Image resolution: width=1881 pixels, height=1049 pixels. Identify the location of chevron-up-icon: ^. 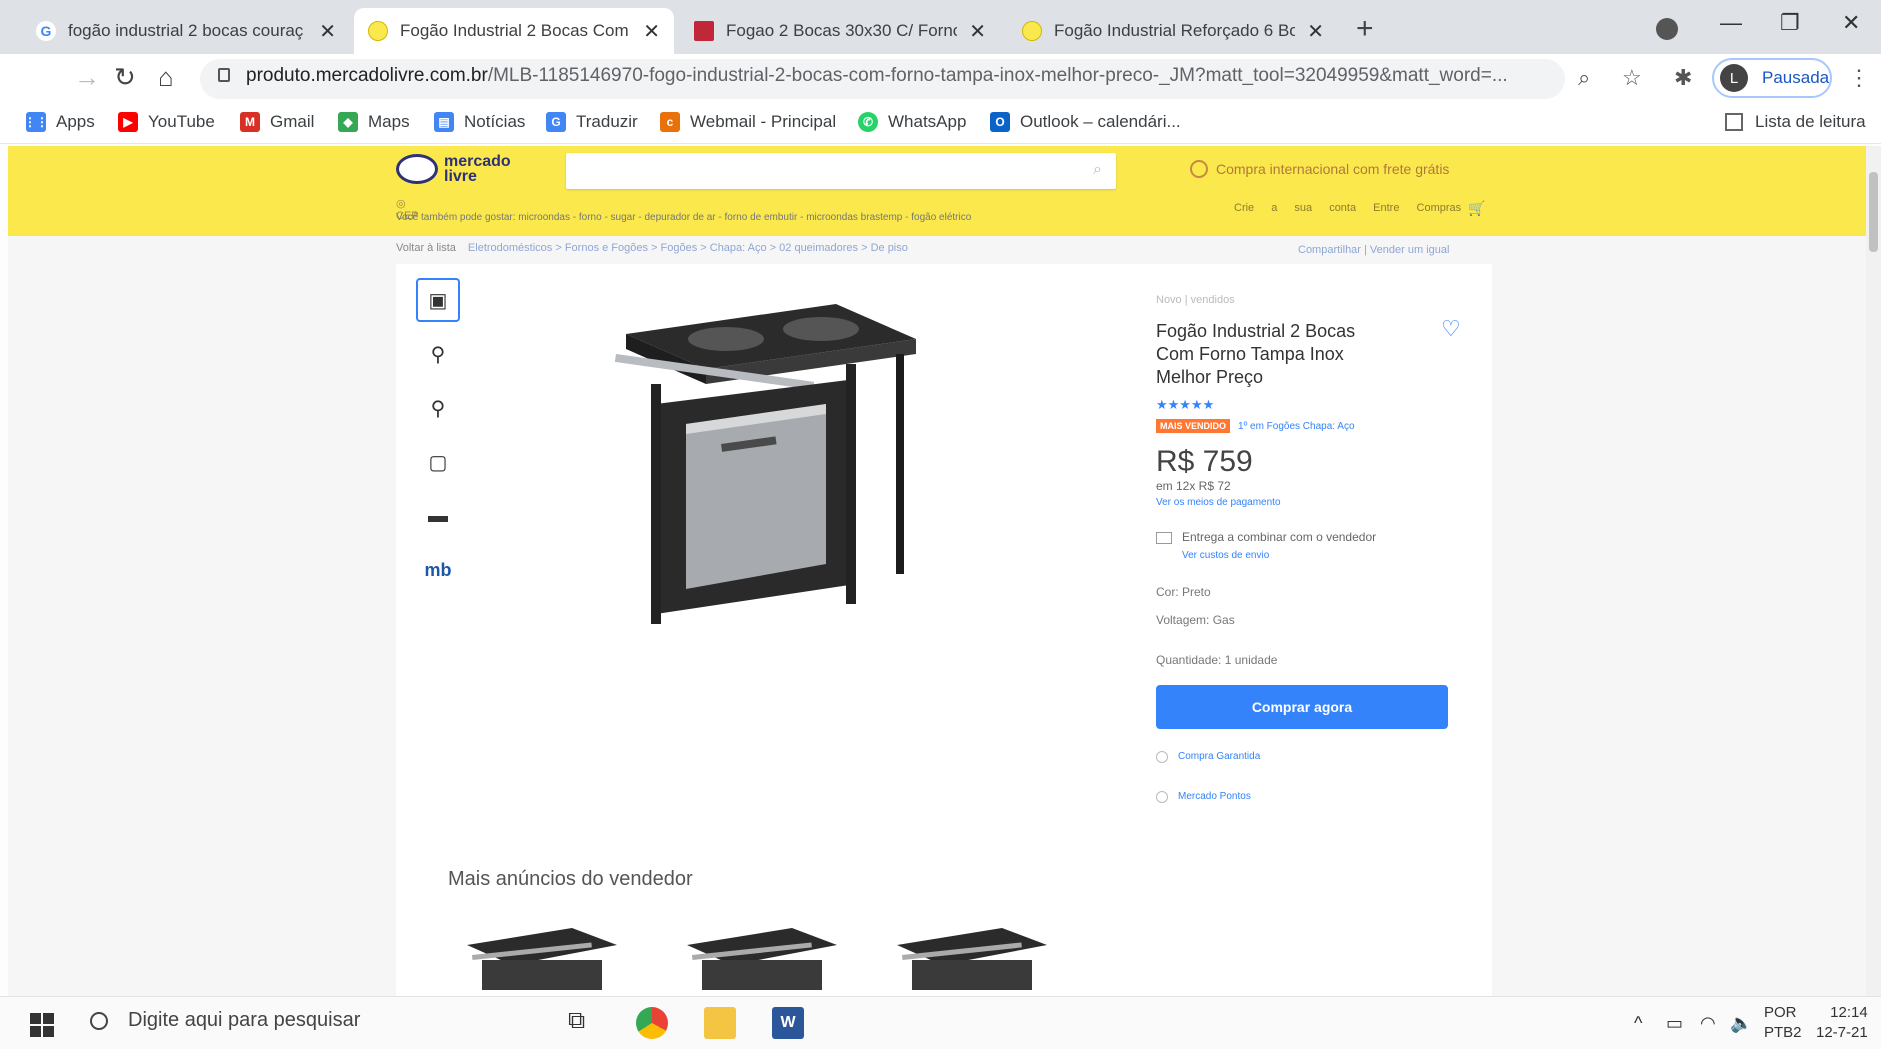
(1638, 1023).